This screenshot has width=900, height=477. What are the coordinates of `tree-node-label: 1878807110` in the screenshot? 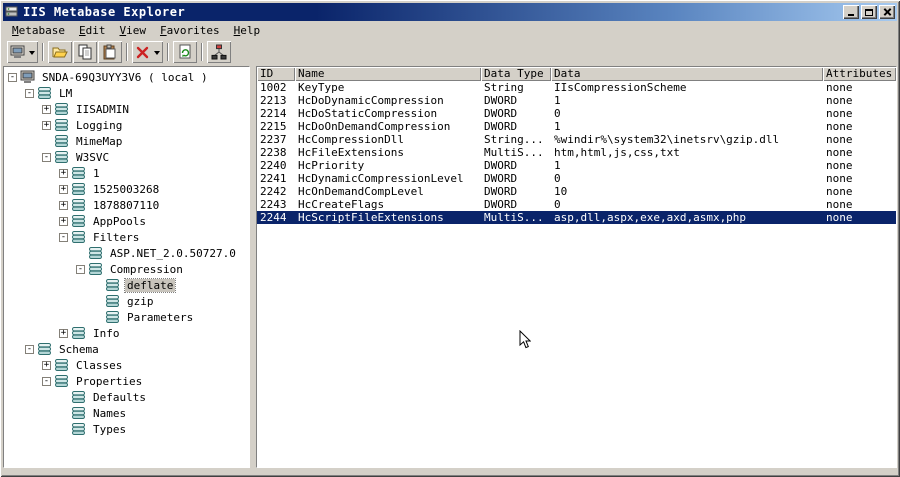 It's located at (126, 205).